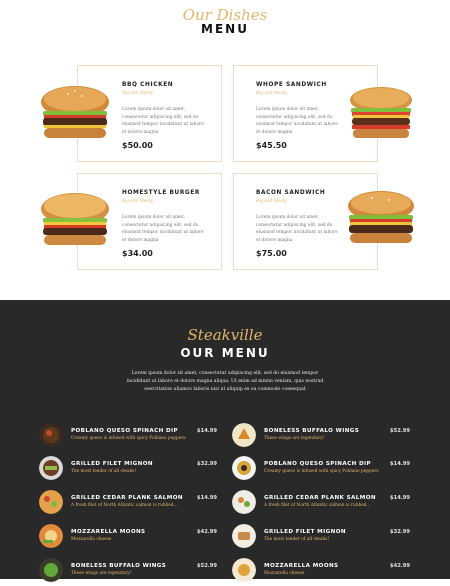  Describe the element at coordinates (225, 335) in the screenshot. I see `section-script-title: Steakville` at that location.